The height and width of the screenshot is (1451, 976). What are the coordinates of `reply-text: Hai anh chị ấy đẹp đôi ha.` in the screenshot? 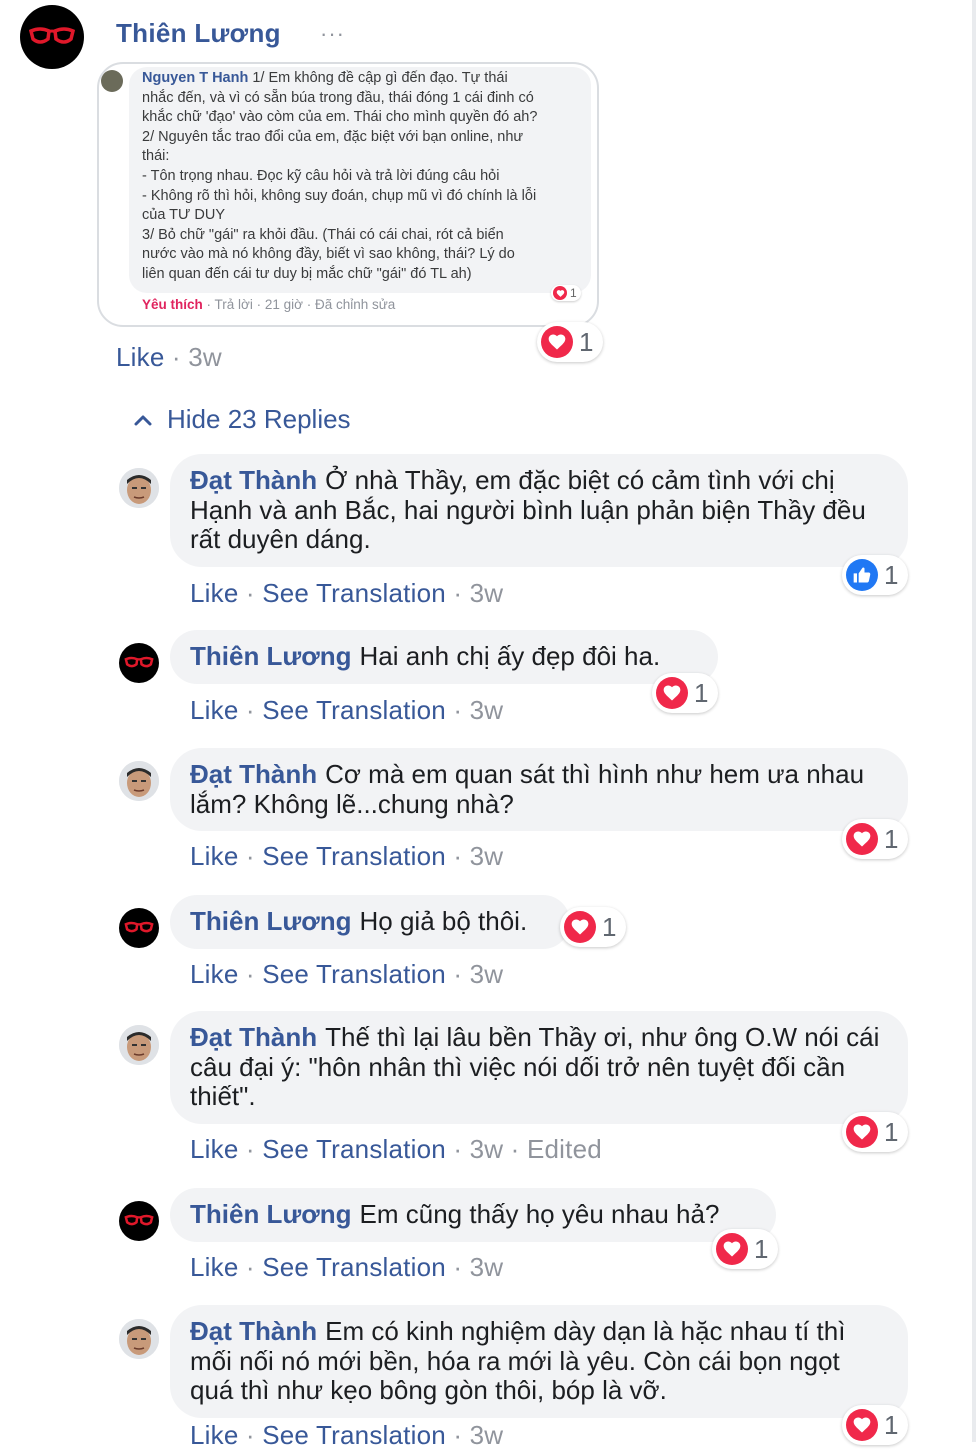 It's located at (510, 656).